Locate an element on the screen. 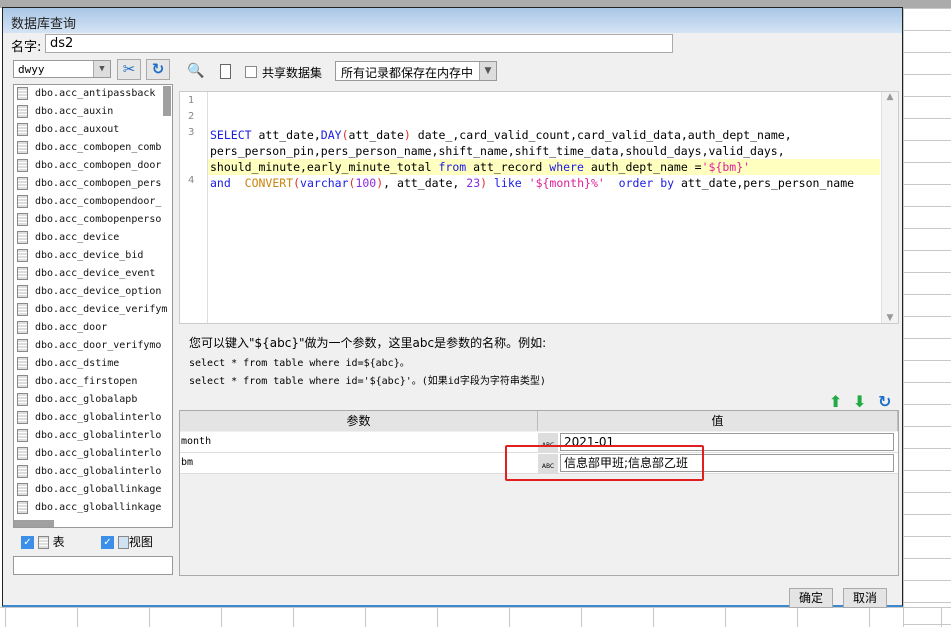 The height and width of the screenshot is (627, 951). code-token: from is located at coordinates (452, 167).